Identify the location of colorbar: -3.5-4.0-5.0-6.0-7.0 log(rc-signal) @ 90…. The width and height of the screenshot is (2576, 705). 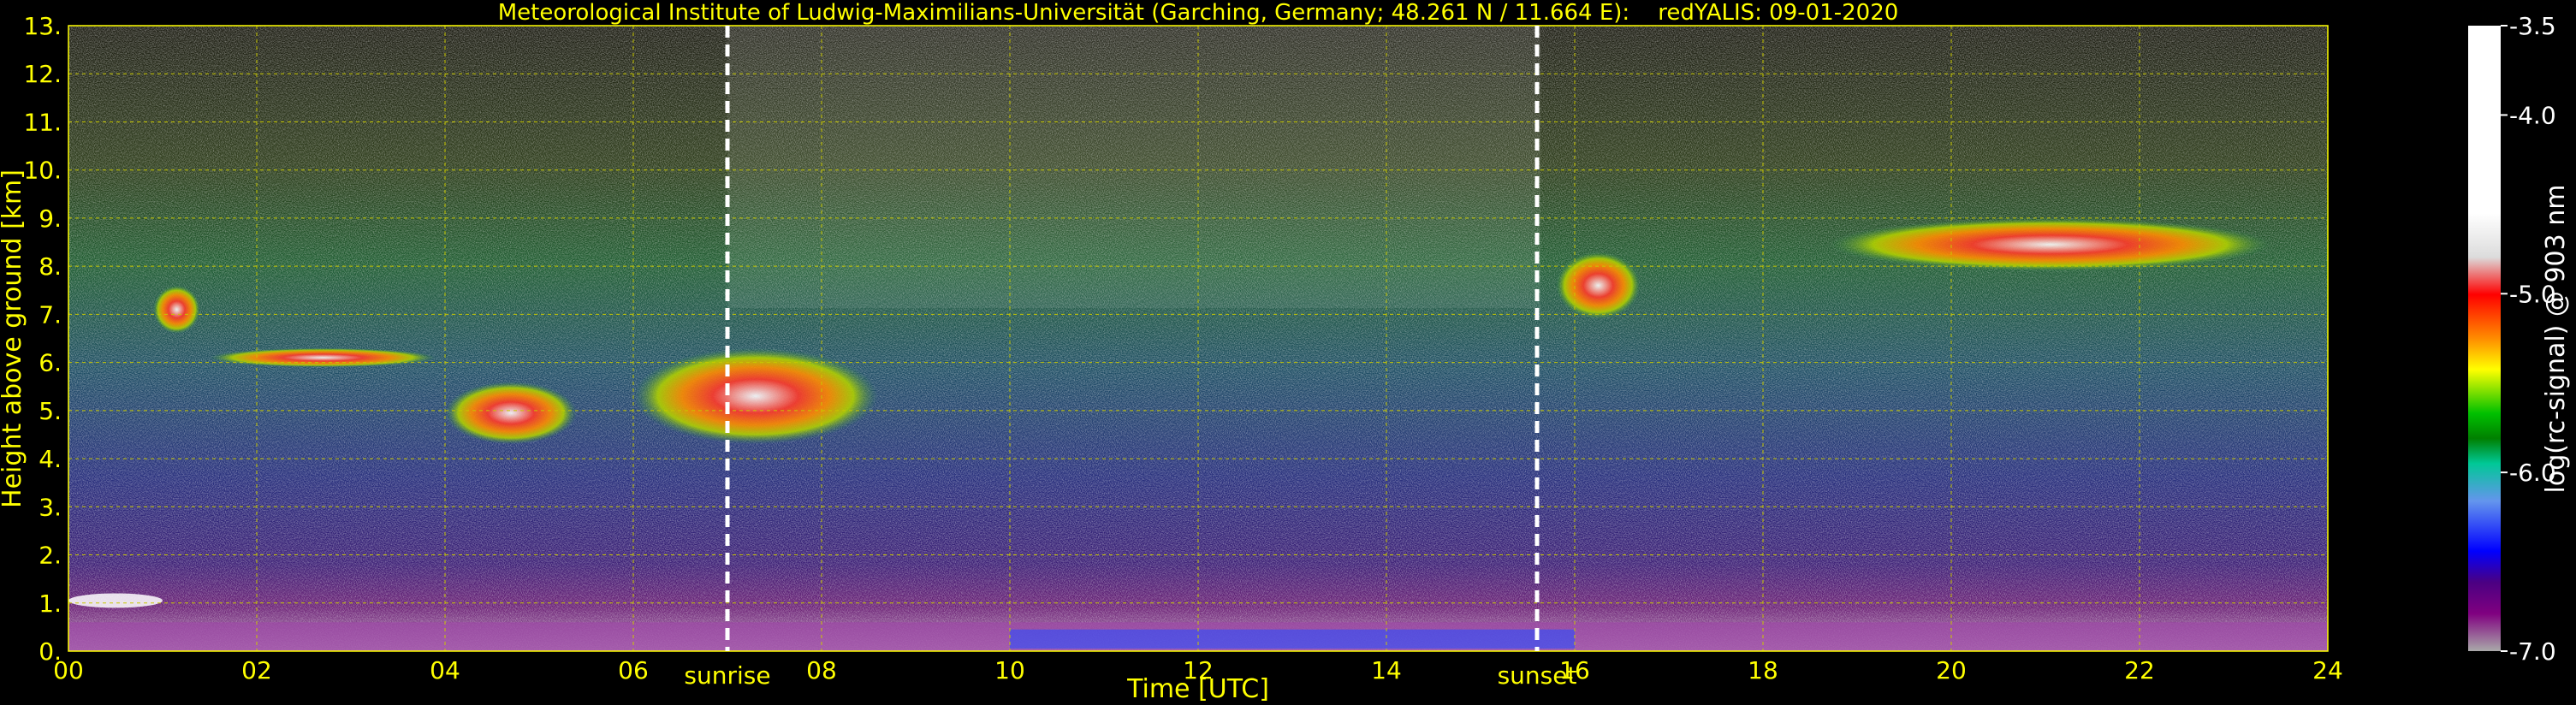
(2519, 339).